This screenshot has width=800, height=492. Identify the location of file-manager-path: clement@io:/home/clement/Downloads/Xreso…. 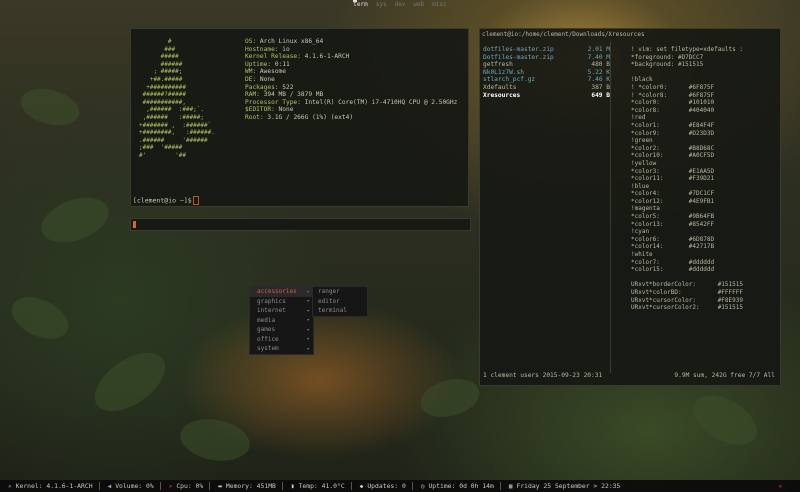
(563, 34).